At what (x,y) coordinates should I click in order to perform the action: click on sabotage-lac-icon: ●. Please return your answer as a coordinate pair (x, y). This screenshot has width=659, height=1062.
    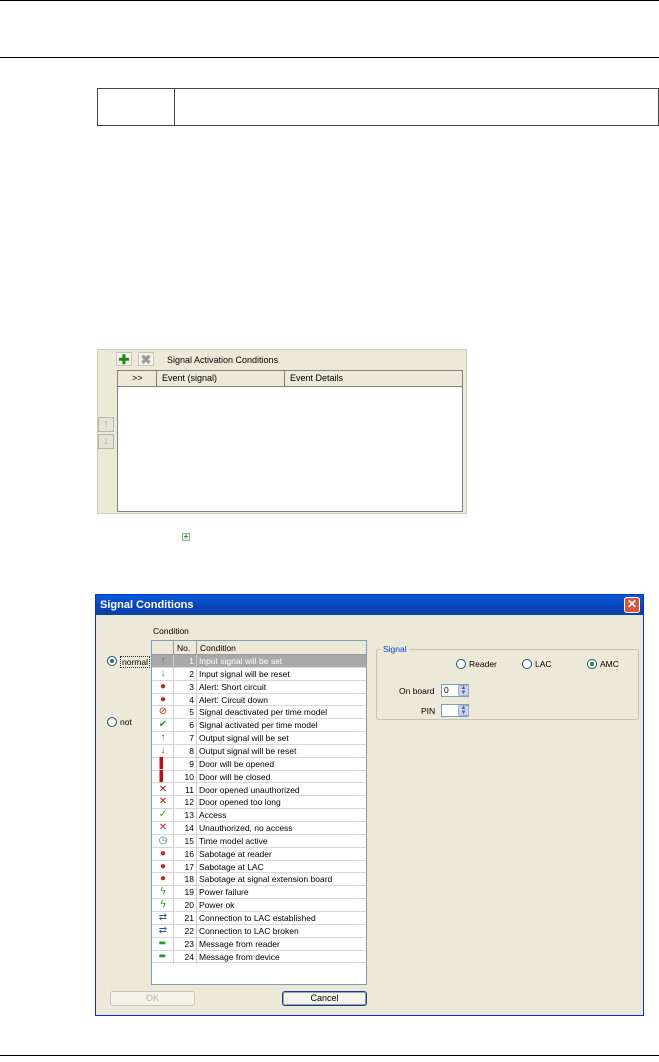
    Looking at the image, I should click on (163, 866).